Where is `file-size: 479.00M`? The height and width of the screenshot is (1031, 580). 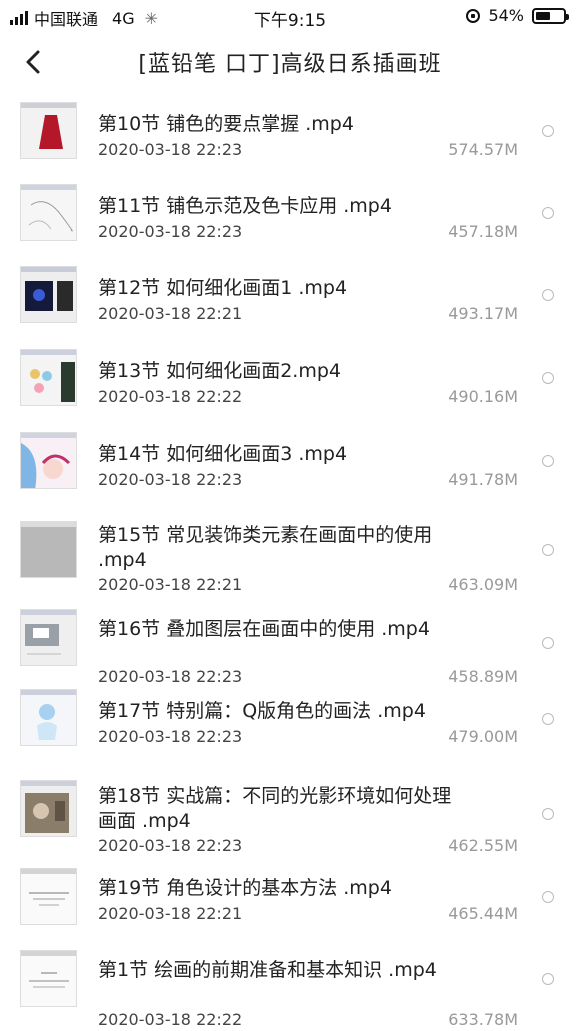 file-size: 479.00M is located at coordinates (483, 736).